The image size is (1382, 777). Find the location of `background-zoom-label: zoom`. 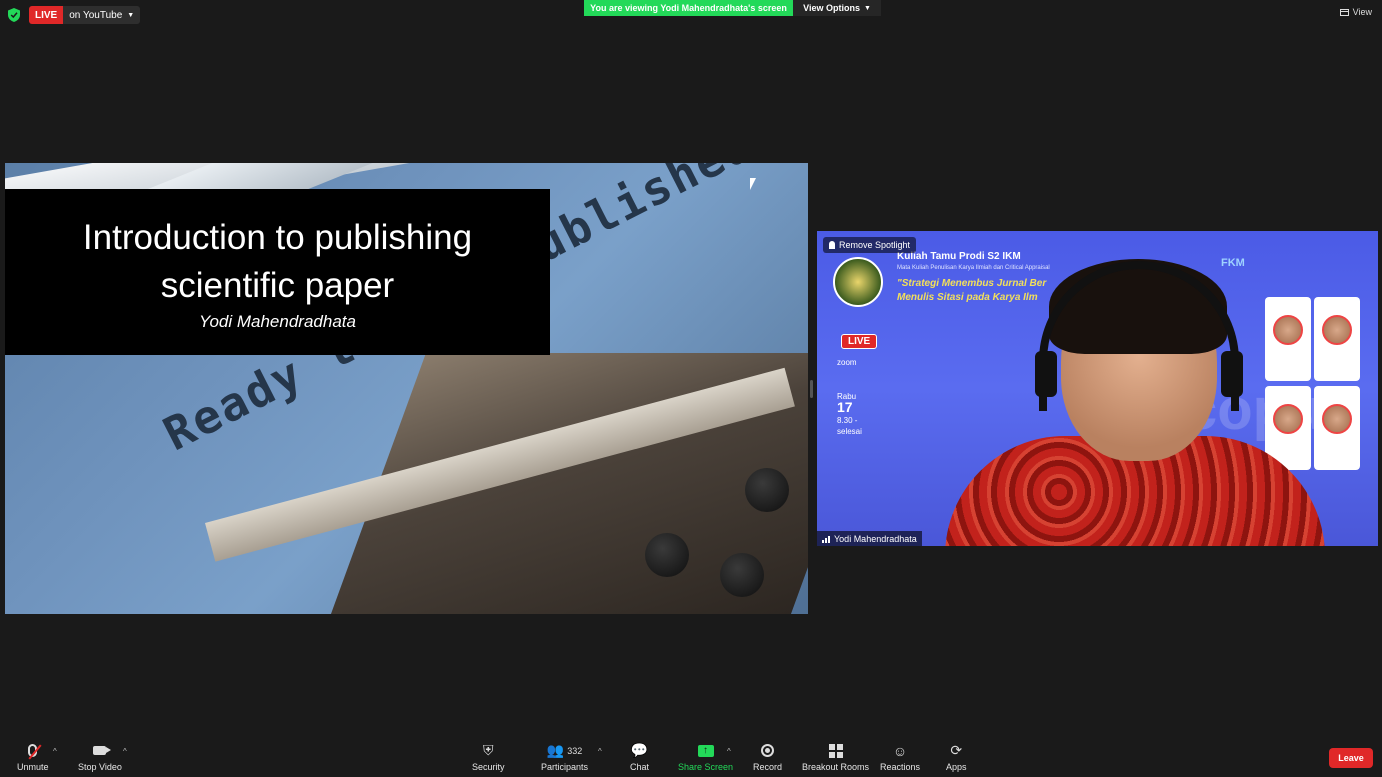

background-zoom-label: zoom is located at coordinates (847, 362).